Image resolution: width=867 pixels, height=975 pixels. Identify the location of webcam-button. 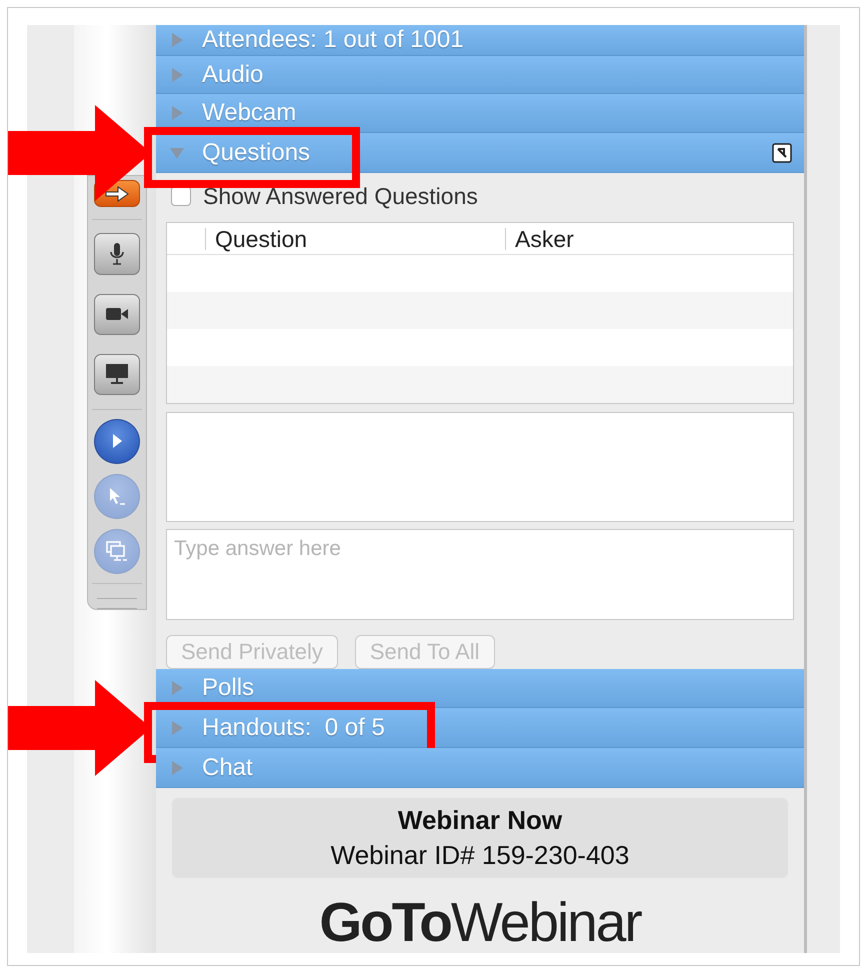
(117, 314).